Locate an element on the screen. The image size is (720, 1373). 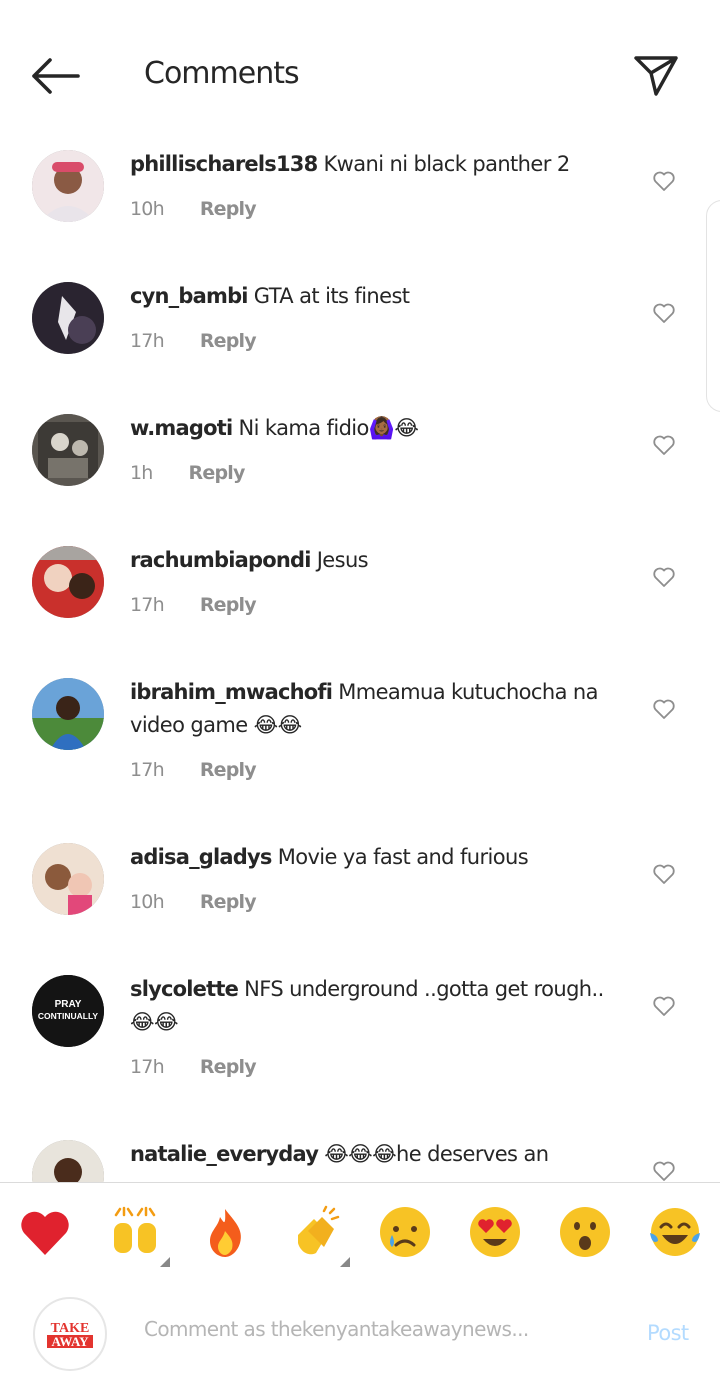
comment-message: Jesus is located at coordinates (342, 560).